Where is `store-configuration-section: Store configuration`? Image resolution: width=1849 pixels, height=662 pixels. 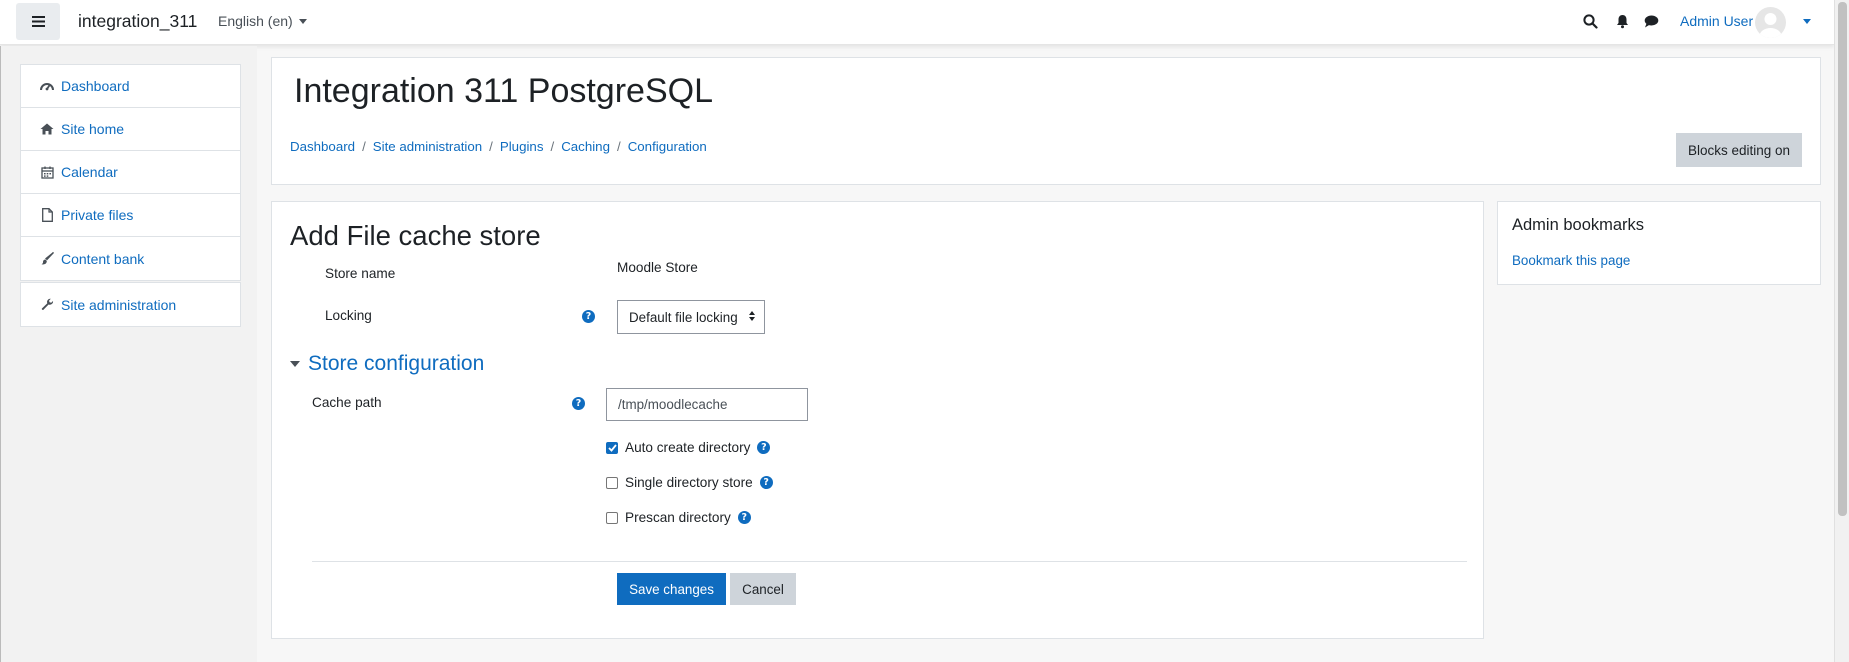 store-configuration-section: Store configuration is located at coordinates (387, 364).